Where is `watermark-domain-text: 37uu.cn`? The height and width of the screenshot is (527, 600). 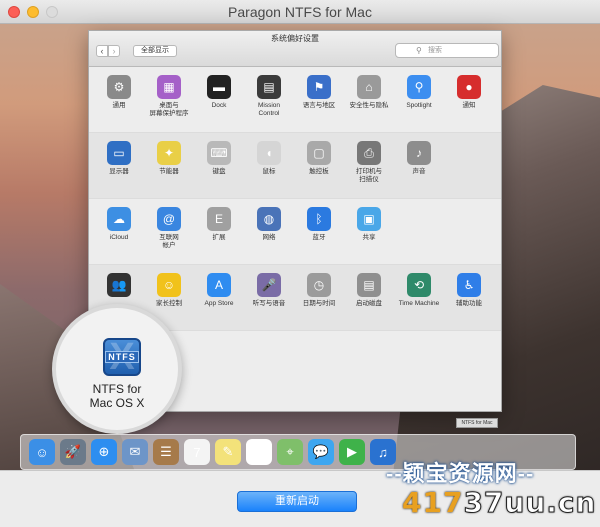 watermark-domain-text: 37uu.cn is located at coordinates (530, 503).